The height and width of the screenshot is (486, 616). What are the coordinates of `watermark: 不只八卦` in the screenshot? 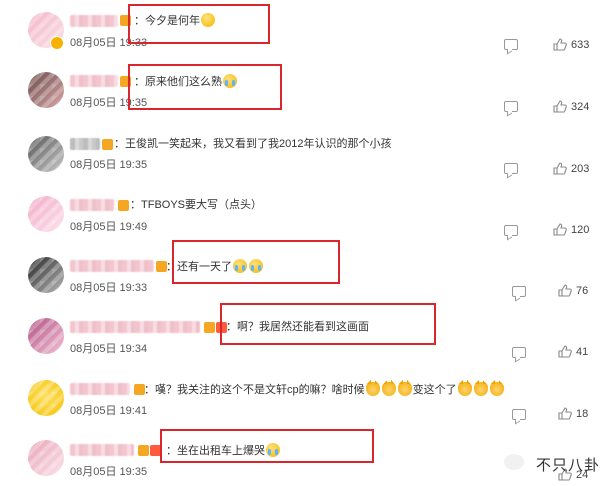 It's located at (555, 464).